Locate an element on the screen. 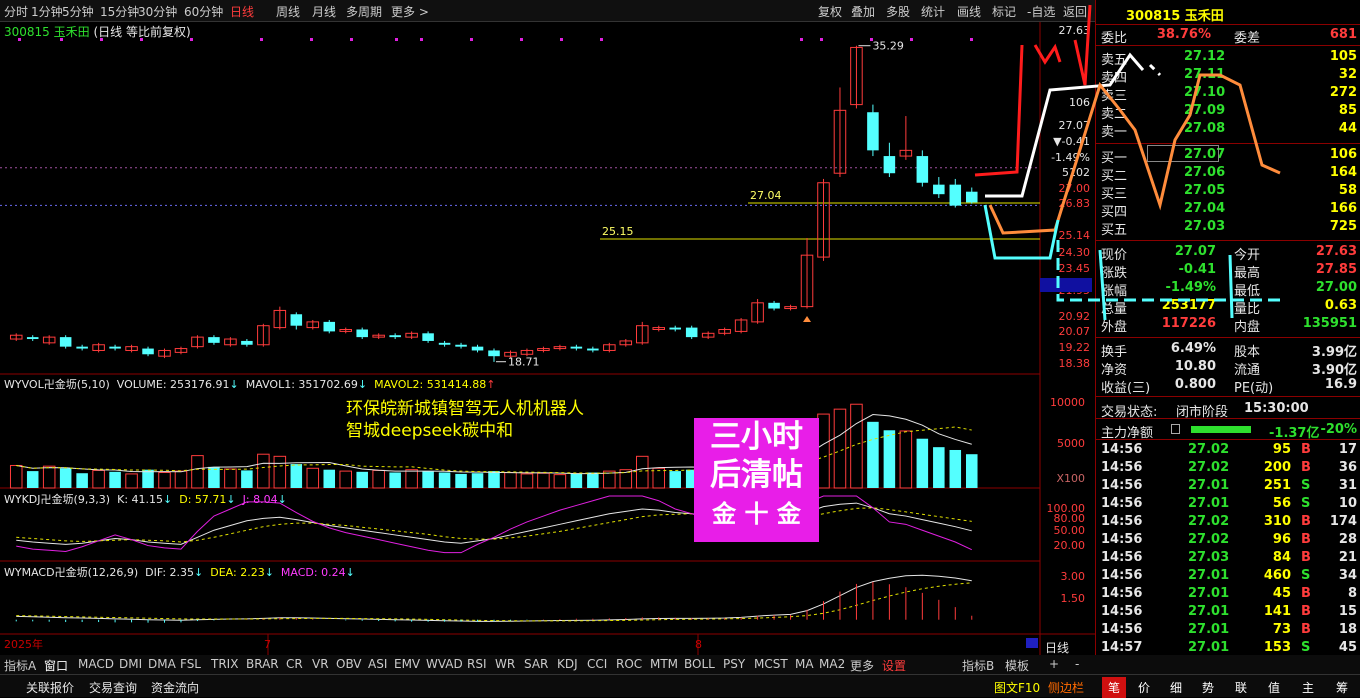 The image size is (1360, 698). indicator-tab-26: 更多 is located at coordinates (862, 665).